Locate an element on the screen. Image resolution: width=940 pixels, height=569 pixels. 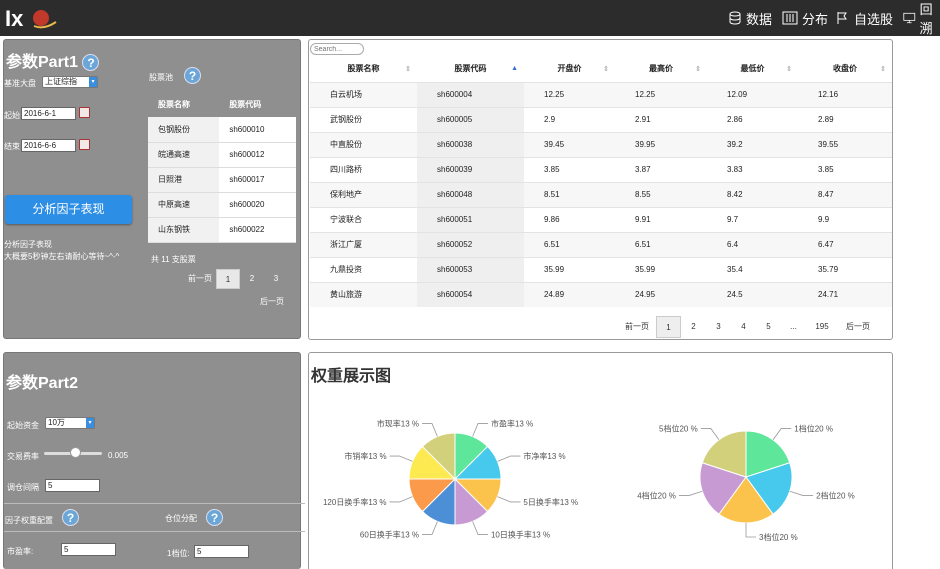
table-cell: 山东钢铁 is located at coordinates (184, 230).